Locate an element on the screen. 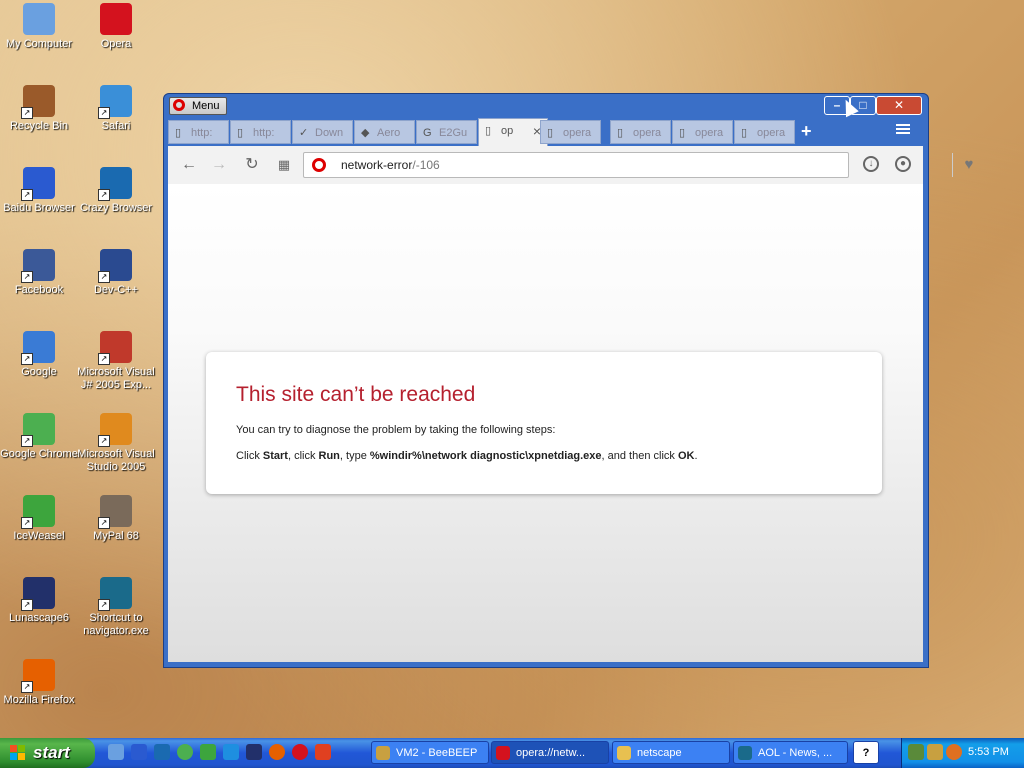  tab-6: ▯ op × is located at coordinates (513, 132).